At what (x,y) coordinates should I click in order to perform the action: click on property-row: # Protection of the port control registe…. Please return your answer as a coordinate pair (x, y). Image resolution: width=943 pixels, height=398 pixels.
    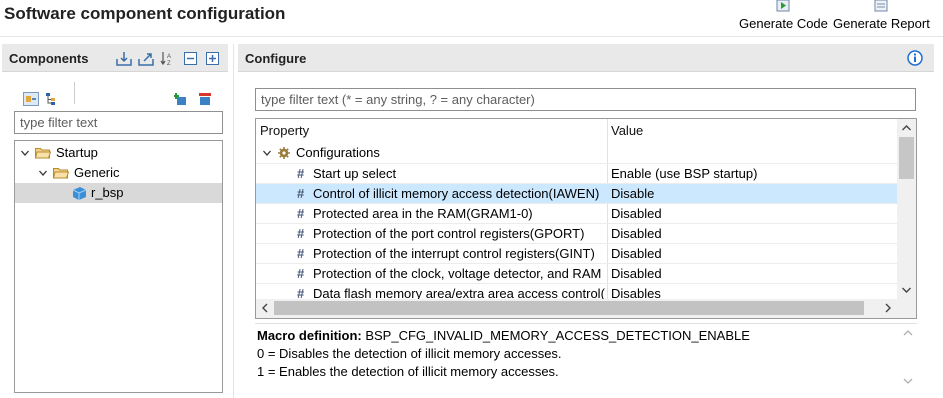
    Looking at the image, I should click on (576, 233).